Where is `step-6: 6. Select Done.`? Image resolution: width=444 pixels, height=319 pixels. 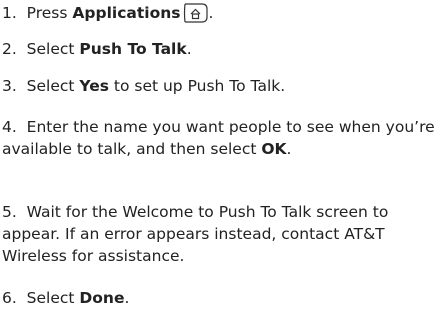
step-6: 6. Select Done. is located at coordinates (222, 298).